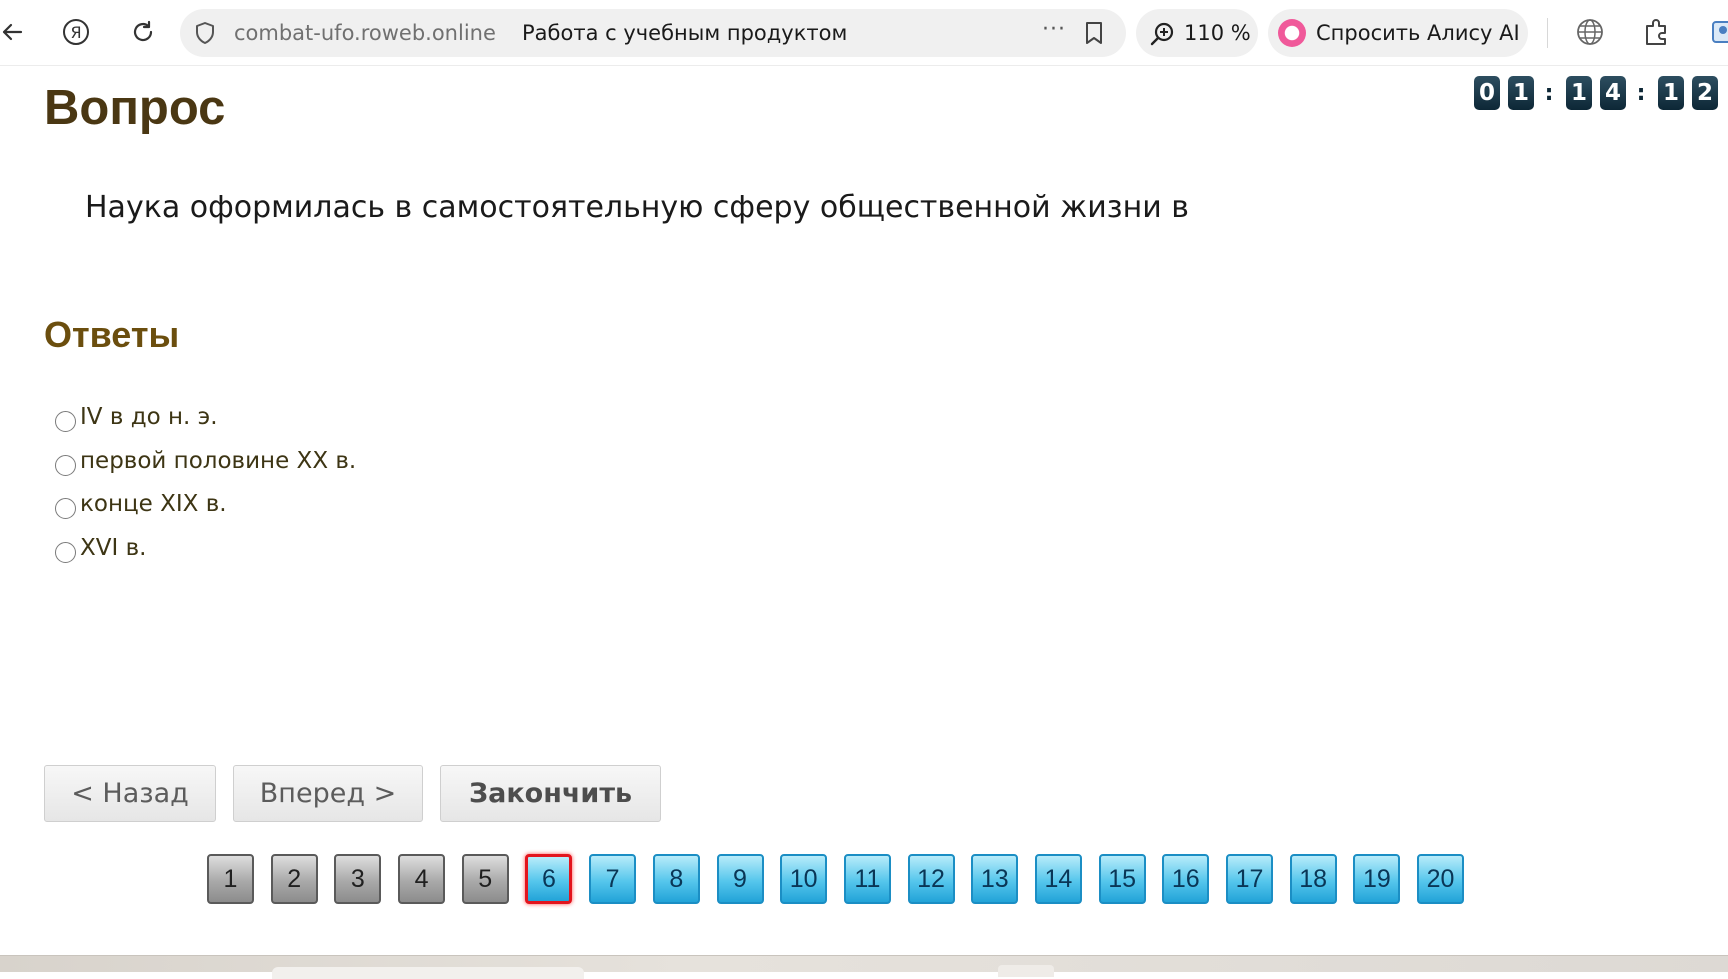  I want to click on finish-button: Закончить, so click(550, 793).